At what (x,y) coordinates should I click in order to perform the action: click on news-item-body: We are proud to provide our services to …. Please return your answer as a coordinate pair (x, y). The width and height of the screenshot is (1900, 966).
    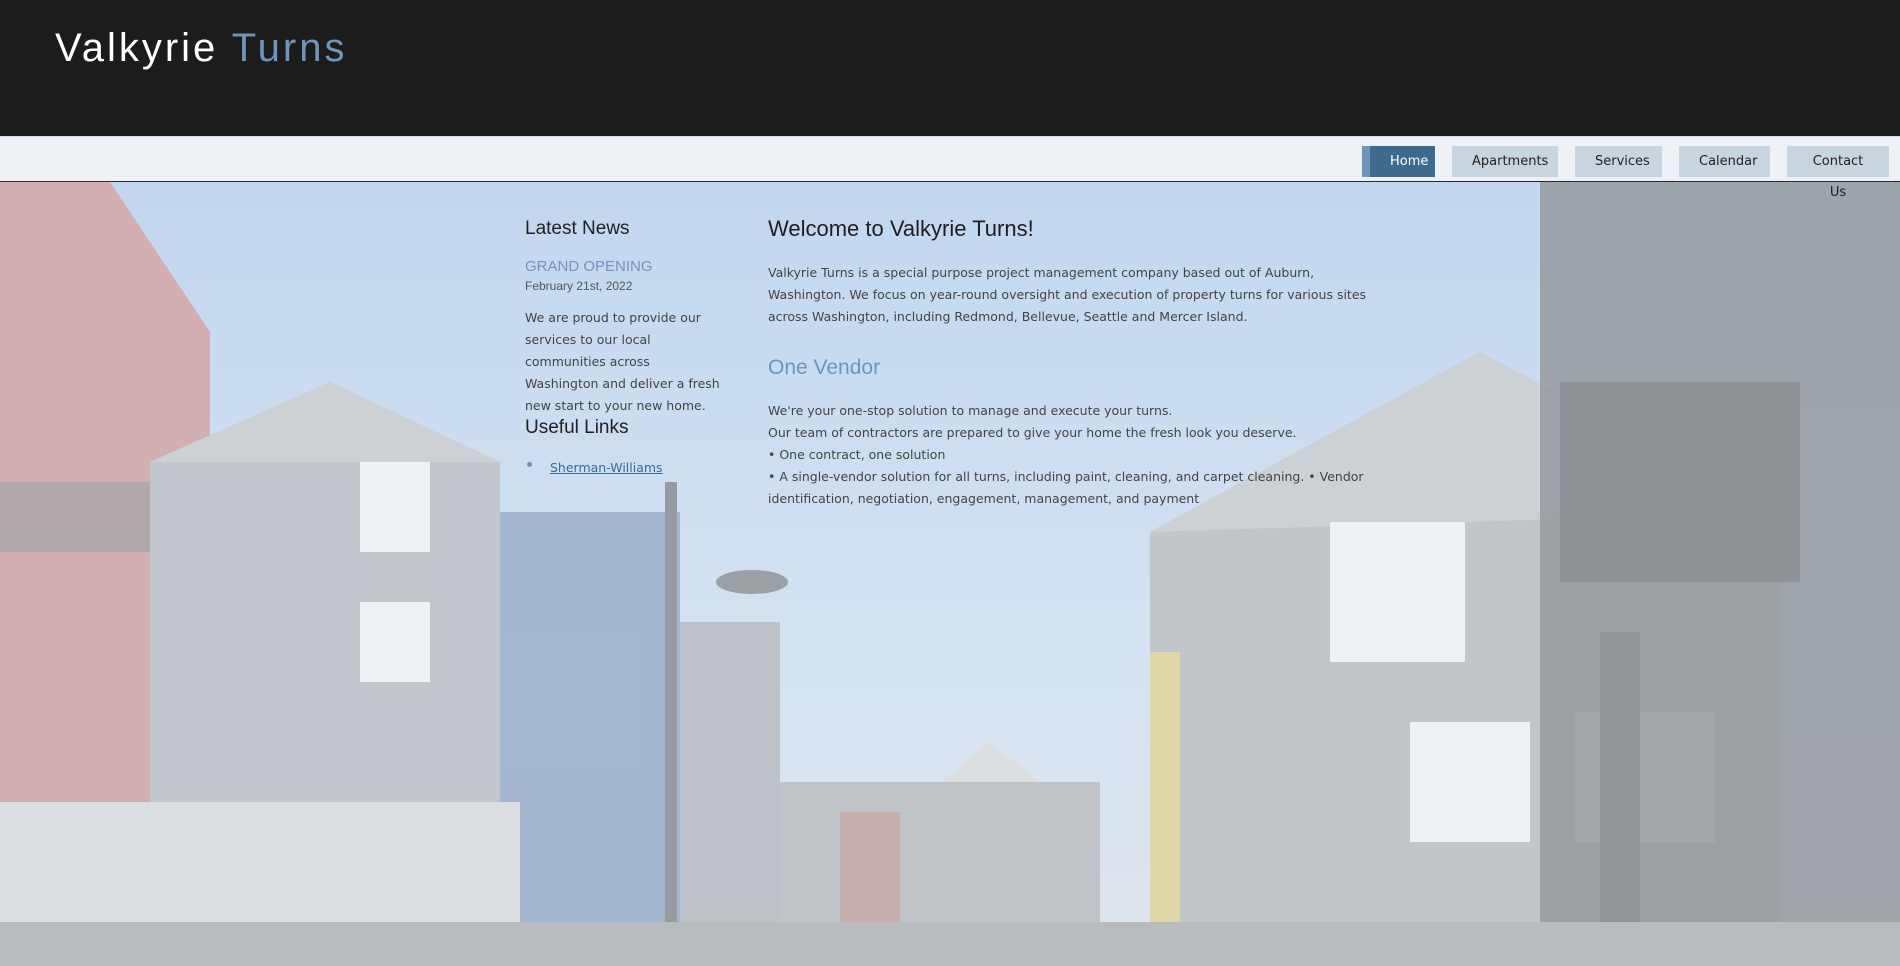
    Looking at the image, I should click on (622, 361).